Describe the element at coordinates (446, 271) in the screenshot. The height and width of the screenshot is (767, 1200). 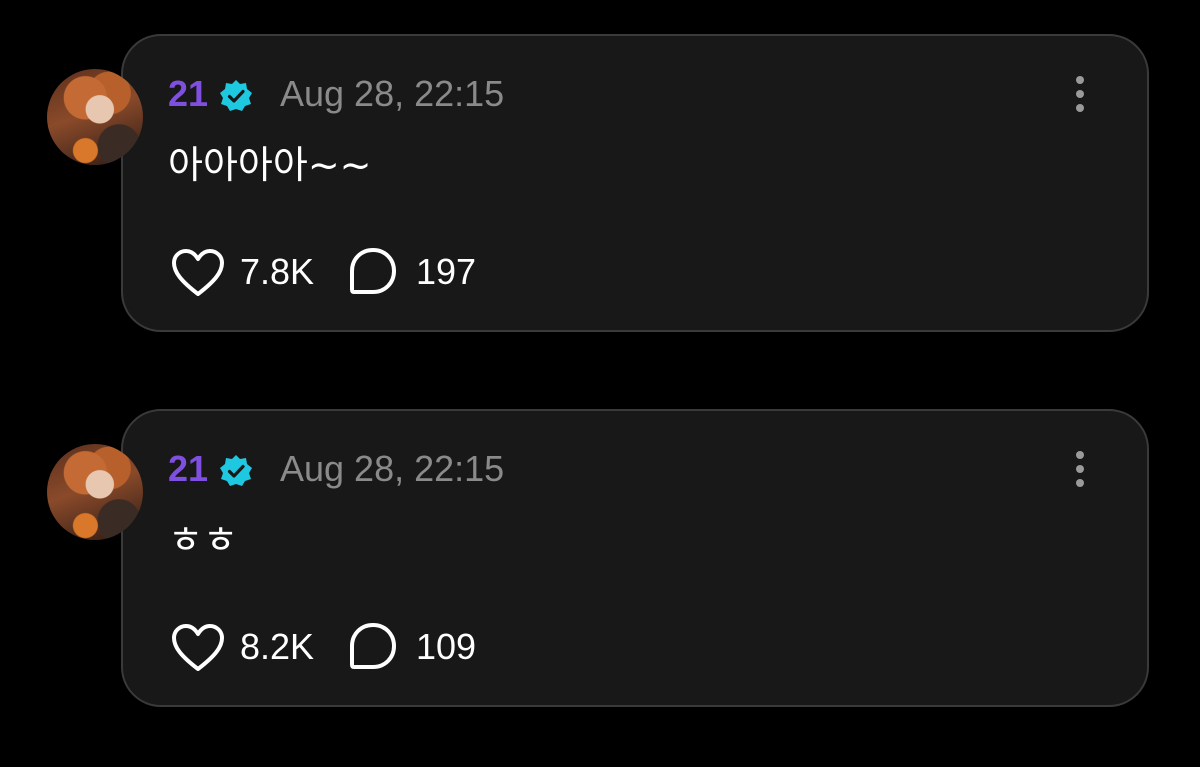
I see `reply-count: 197` at that location.